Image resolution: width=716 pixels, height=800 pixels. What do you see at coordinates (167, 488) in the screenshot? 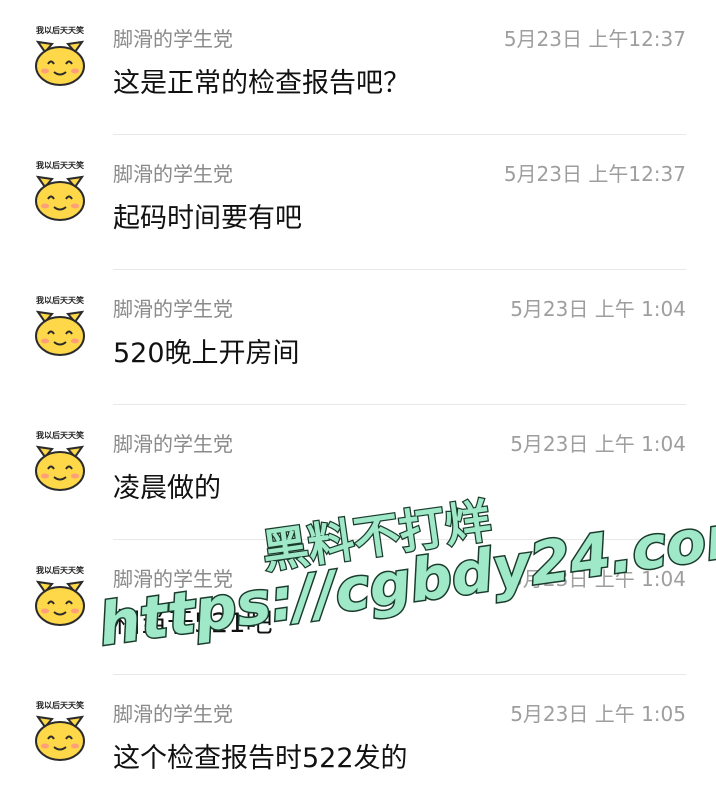
I see `message-text: 凌晨做的` at bounding box center [167, 488].